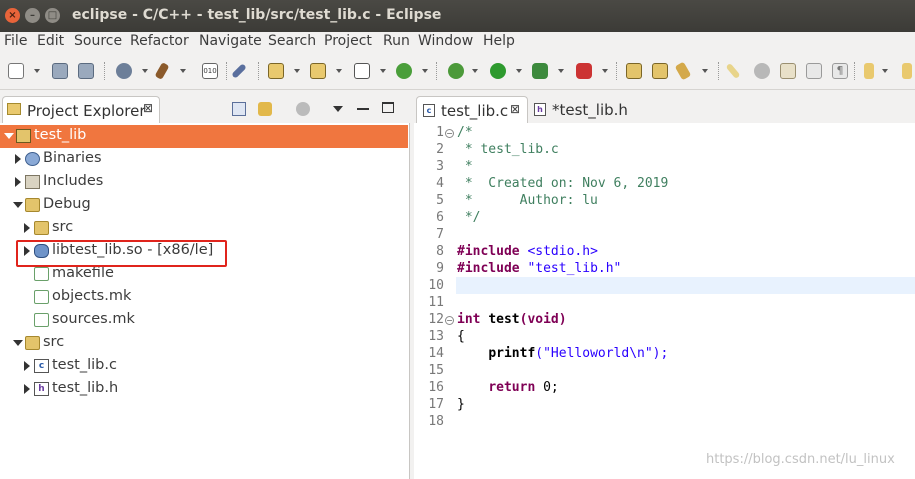 This screenshot has height=479, width=915. What do you see at coordinates (81, 109) in the screenshot?
I see `tab-project-explorer: Project Explorer ⊠` at bounding box center [81, 109].